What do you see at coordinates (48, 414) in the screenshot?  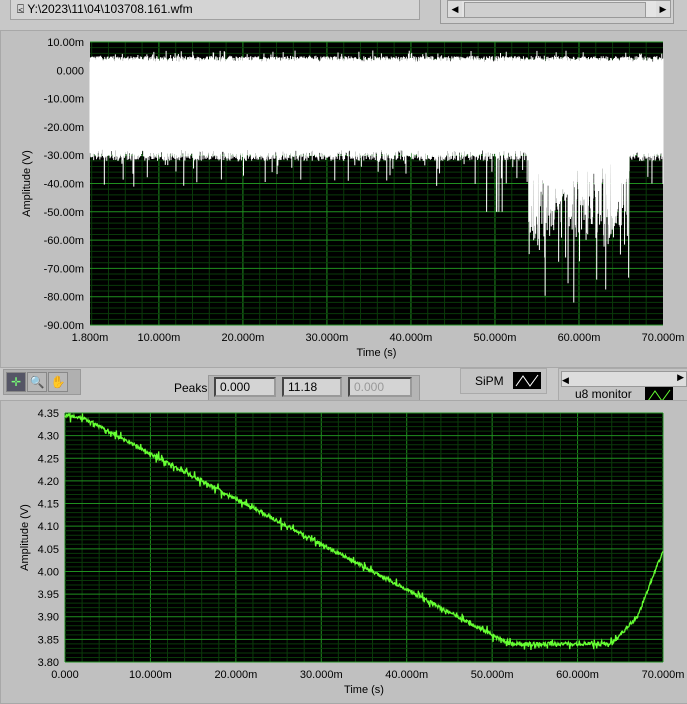 I see `y-tick-label: 4.35` at bounding box center [48, 414].